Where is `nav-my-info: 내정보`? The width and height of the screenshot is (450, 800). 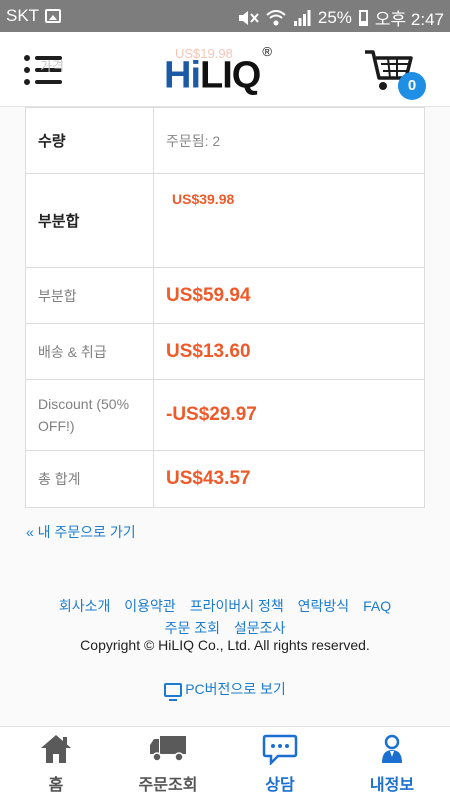 nav-my-info: 내정보 is located at coordinates (392, 763).